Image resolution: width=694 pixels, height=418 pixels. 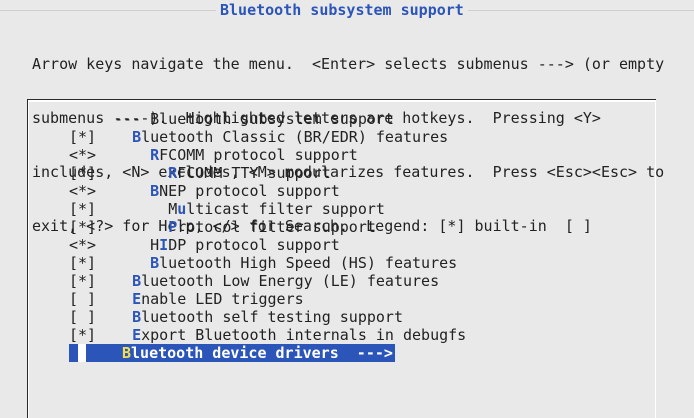 I want to click on menu-item-rfcomm-tty: [*] RFCOMM TTY support, so click(x=267, y=173).